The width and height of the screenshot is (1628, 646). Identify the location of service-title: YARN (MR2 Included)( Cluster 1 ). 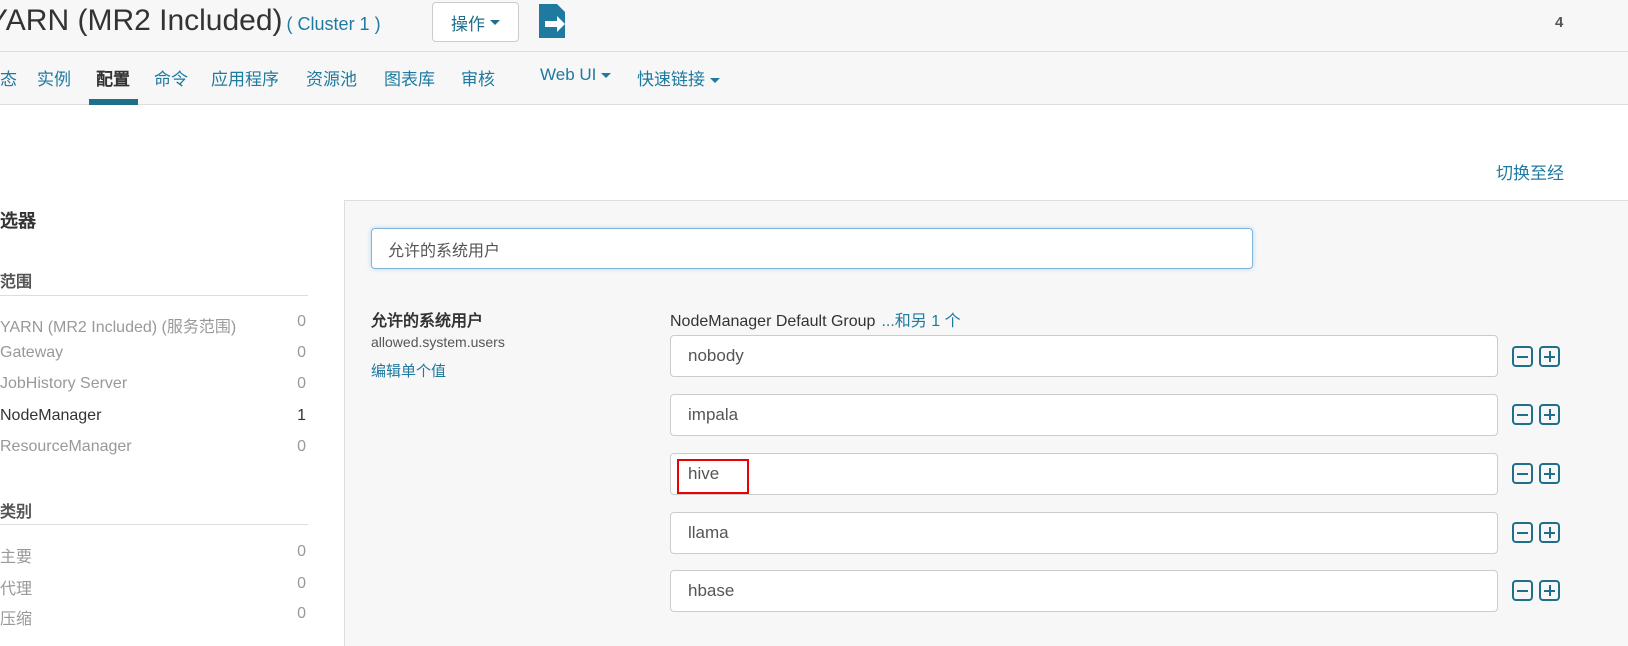
(190, 21).